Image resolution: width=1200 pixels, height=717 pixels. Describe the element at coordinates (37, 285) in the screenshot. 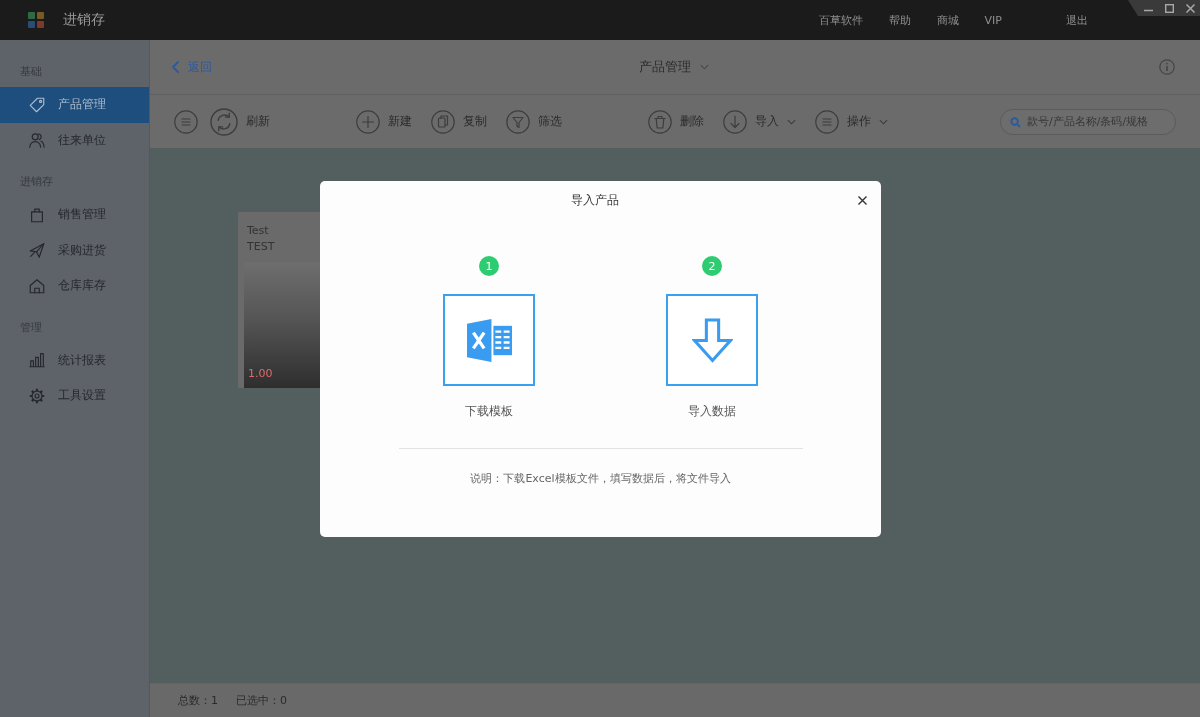

I see `house-icon` at that location.